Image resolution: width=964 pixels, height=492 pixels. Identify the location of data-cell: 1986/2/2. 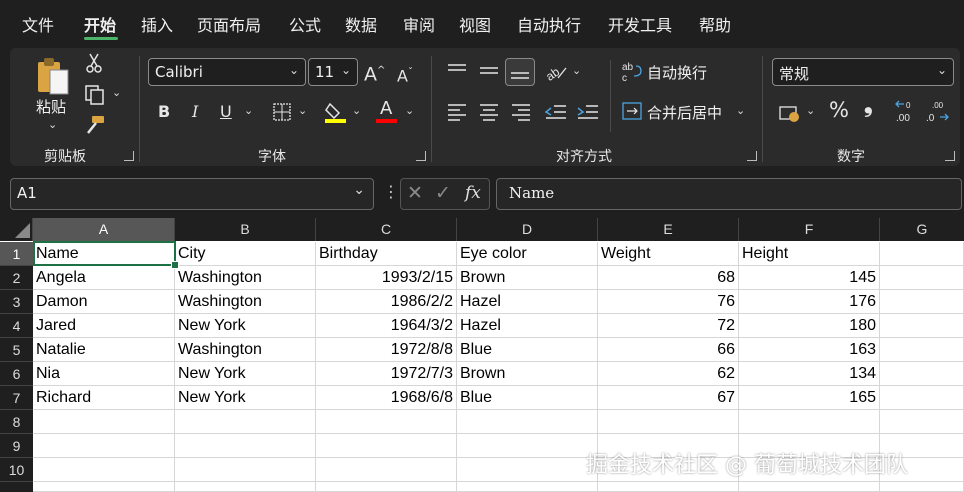
(386, 302).